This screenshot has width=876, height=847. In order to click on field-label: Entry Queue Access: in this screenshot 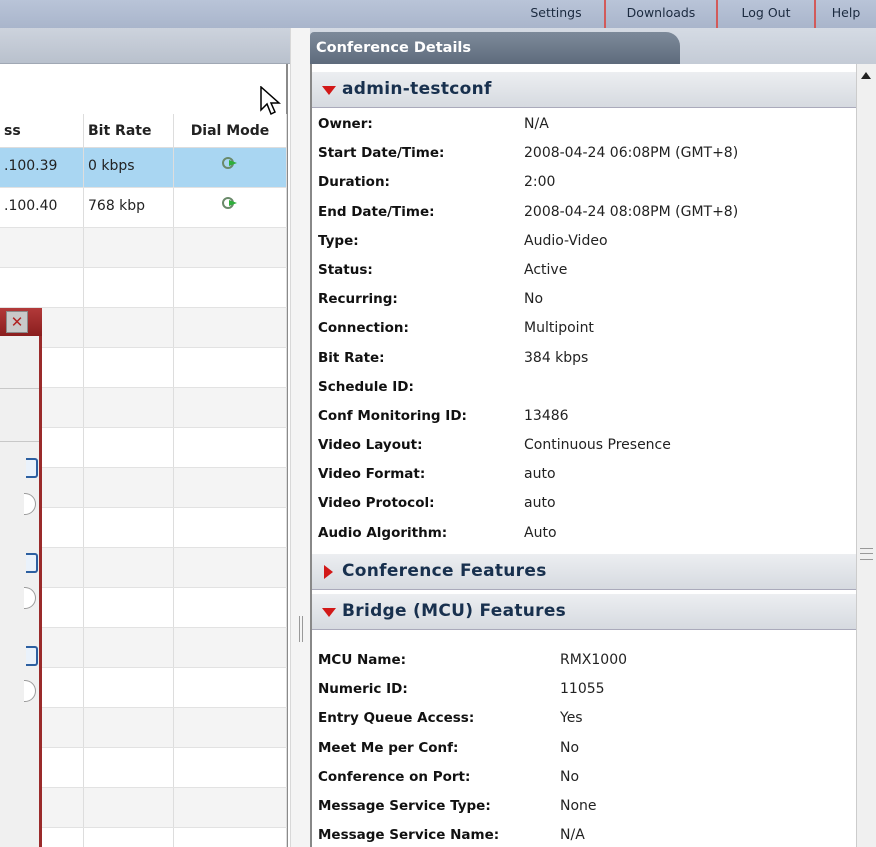, I will do `click(396, 718)`.